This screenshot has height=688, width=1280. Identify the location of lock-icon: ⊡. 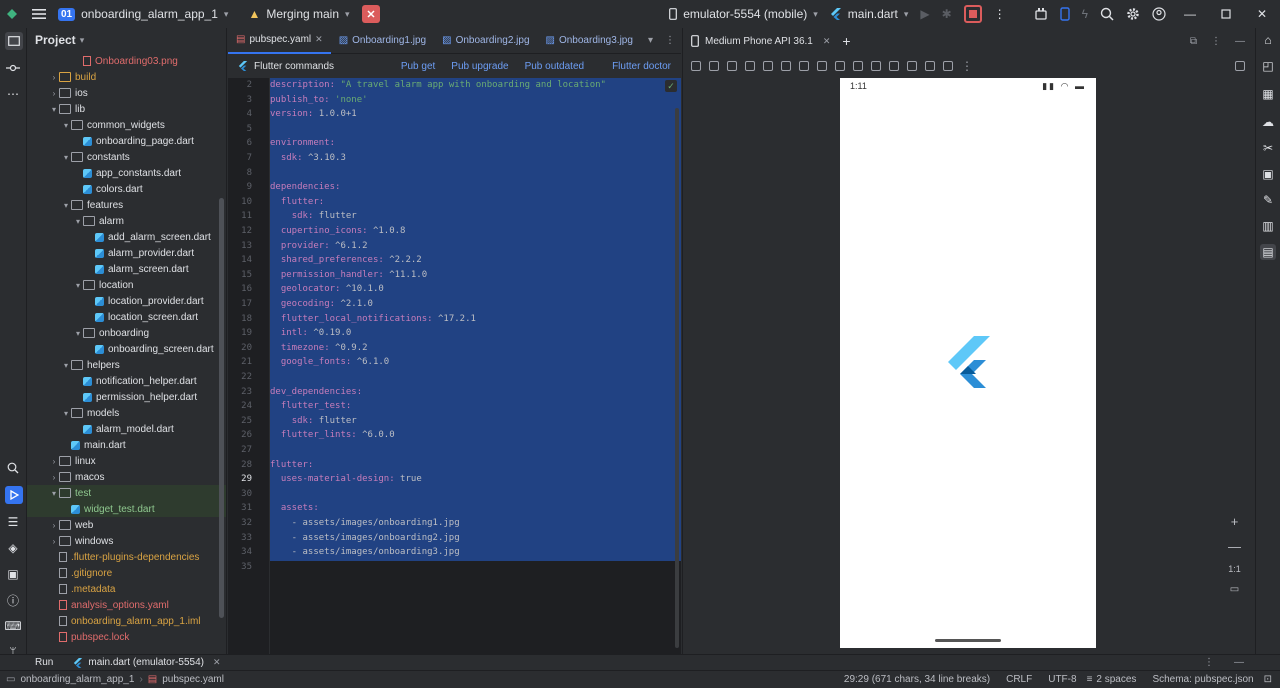
(1268, 679).